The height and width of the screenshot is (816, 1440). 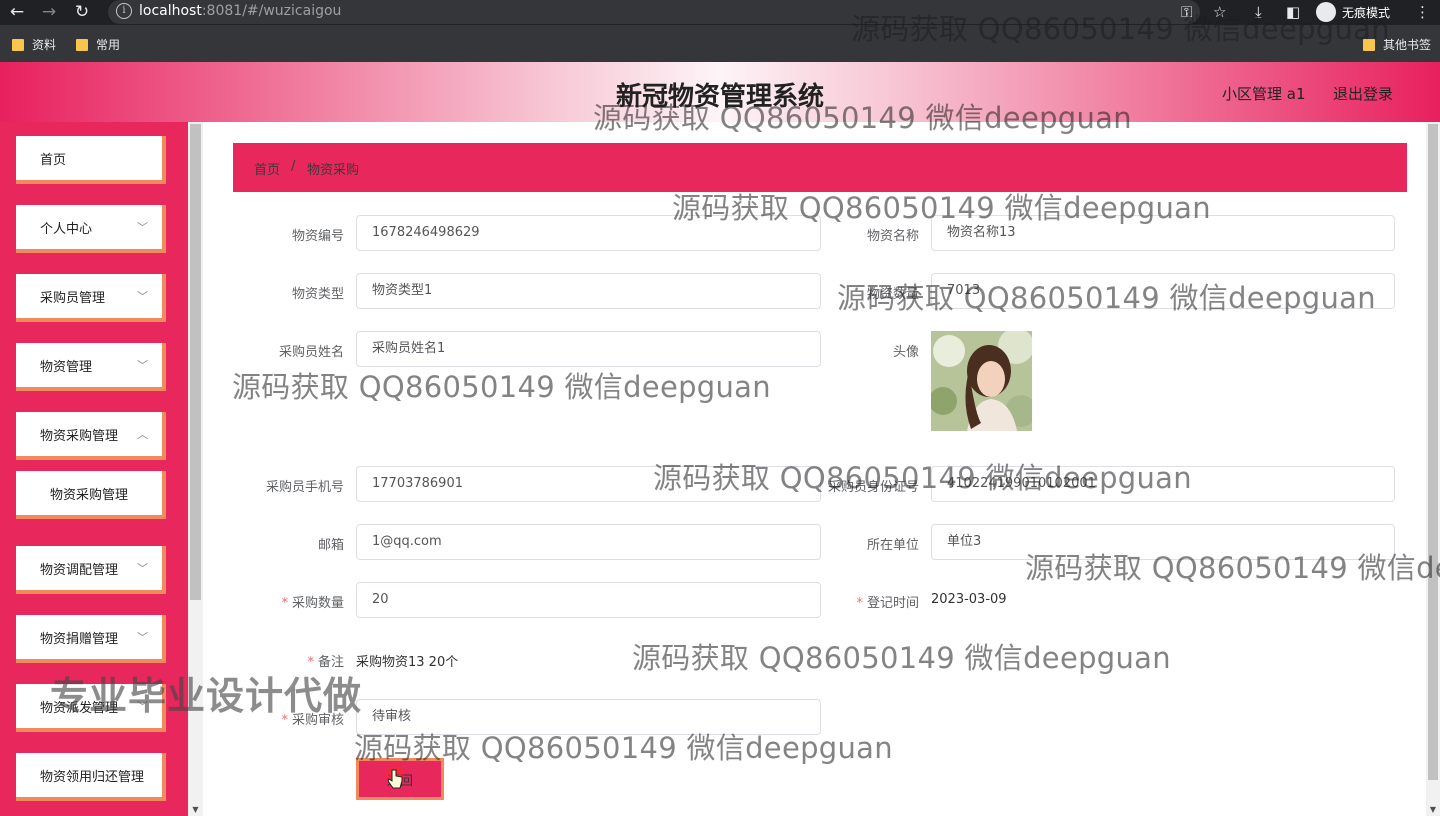 I want to click on field-label: 物资名称, so click(x=892, y=236).